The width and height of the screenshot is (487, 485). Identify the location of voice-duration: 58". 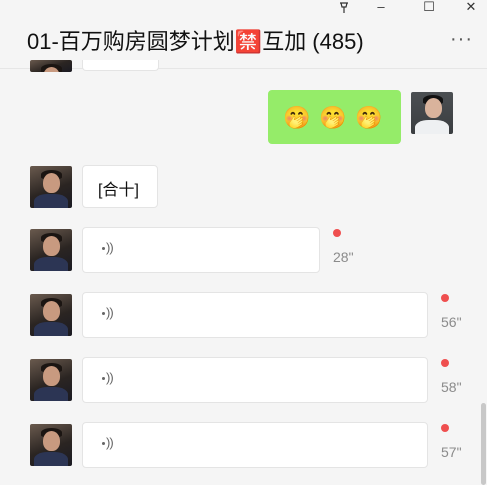
(451, 387).